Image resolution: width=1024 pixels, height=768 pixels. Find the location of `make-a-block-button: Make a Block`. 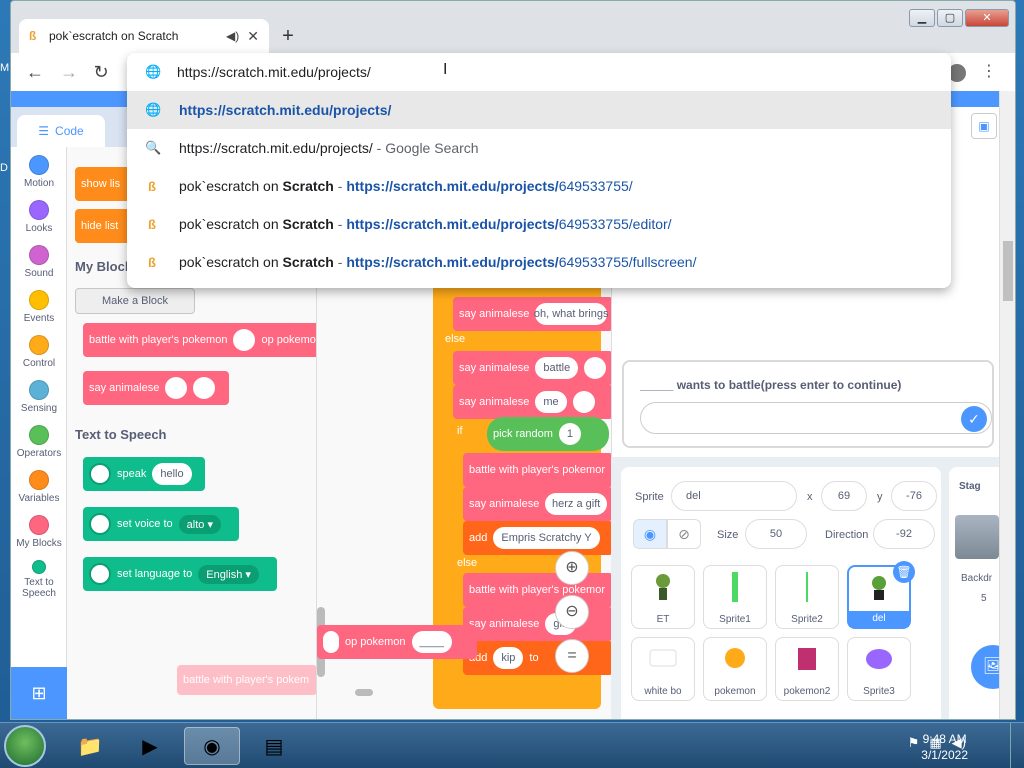

make-a-block-button: Make a Block is located at coordinates (135, 301).